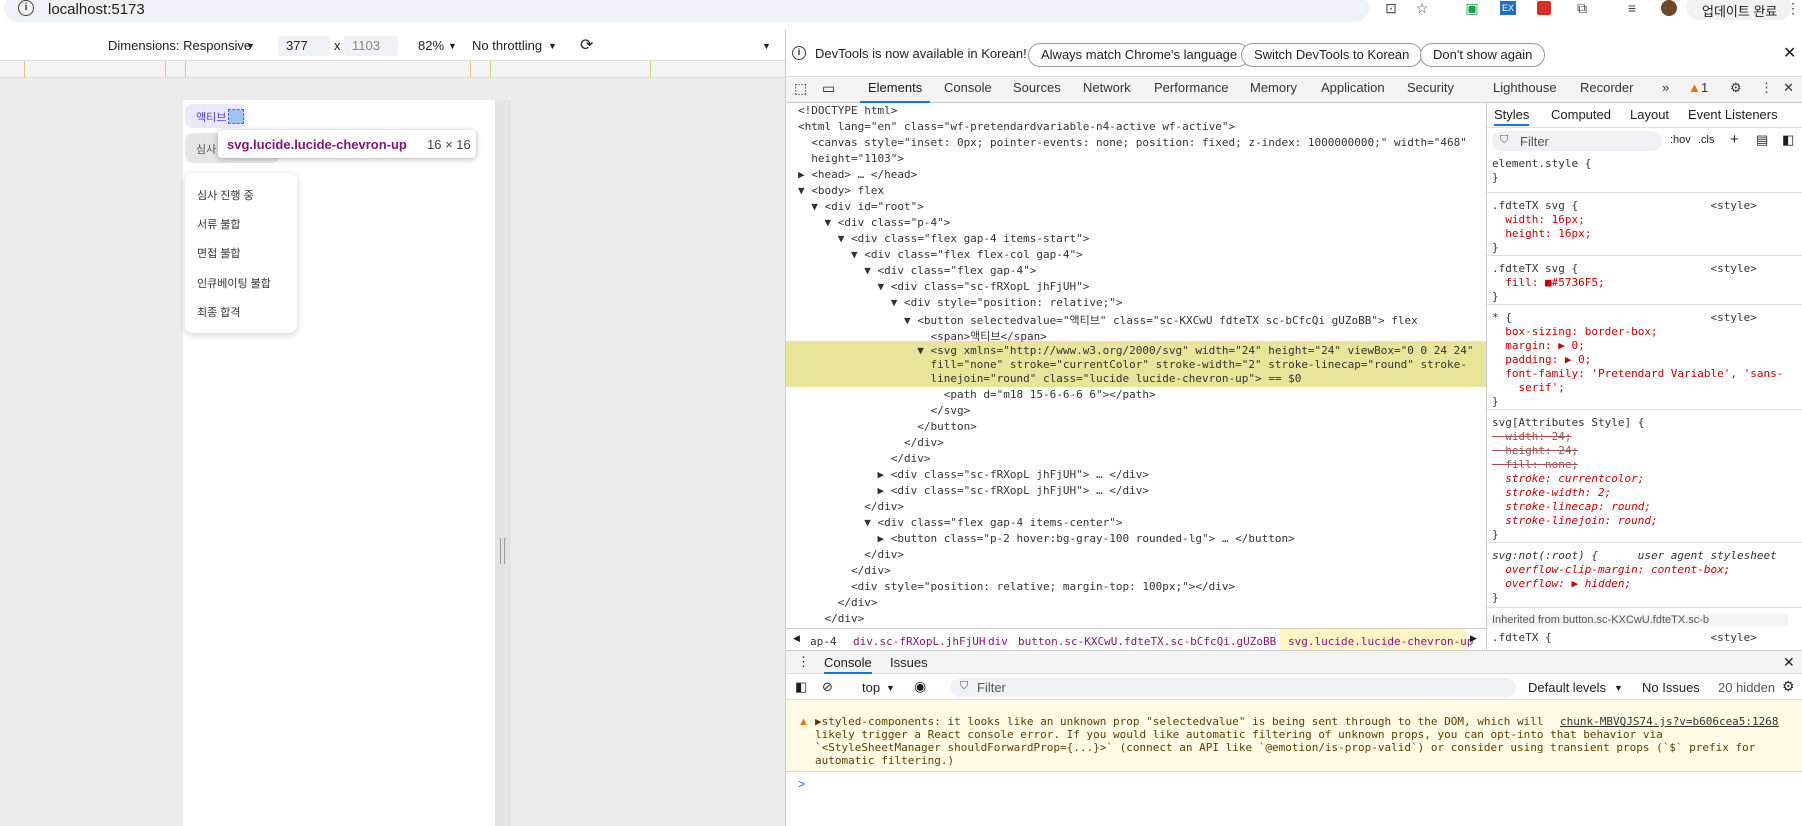  Describe the element at coordinates (874, 222) in the screenshot. I see `dom-node-line: ▼ <div class="p-4">` at that location.